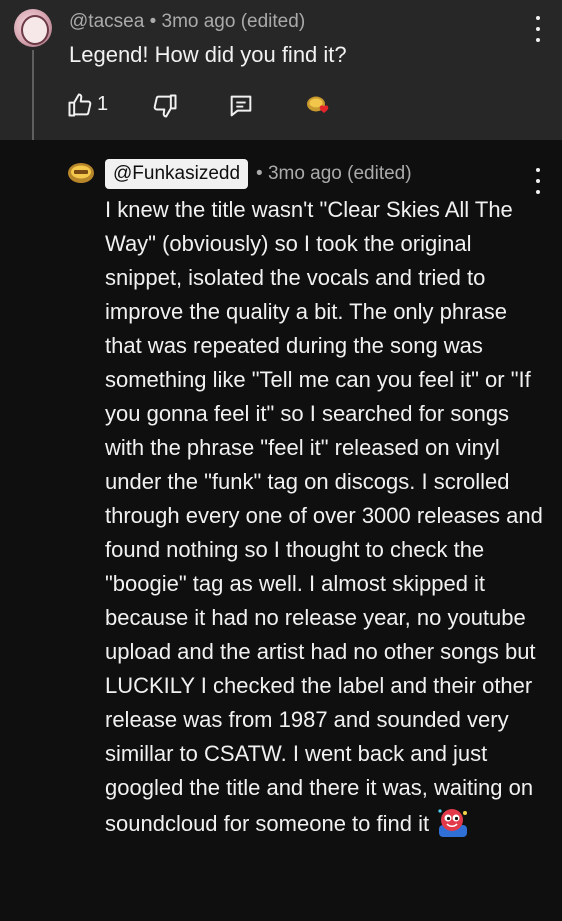 The image size is (562, 921). Describe the element at coordinates (208, 54) in the screenshot. I see `comment-text: Legend! How did you find it?` at that location.